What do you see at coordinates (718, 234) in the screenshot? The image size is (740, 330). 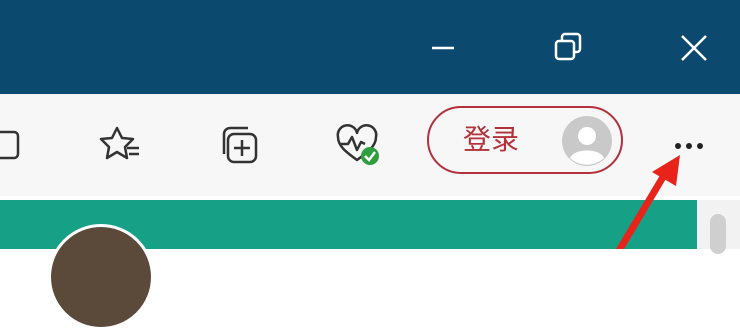 I see `scrollbar-thumb` at bounding box center [718, 234].